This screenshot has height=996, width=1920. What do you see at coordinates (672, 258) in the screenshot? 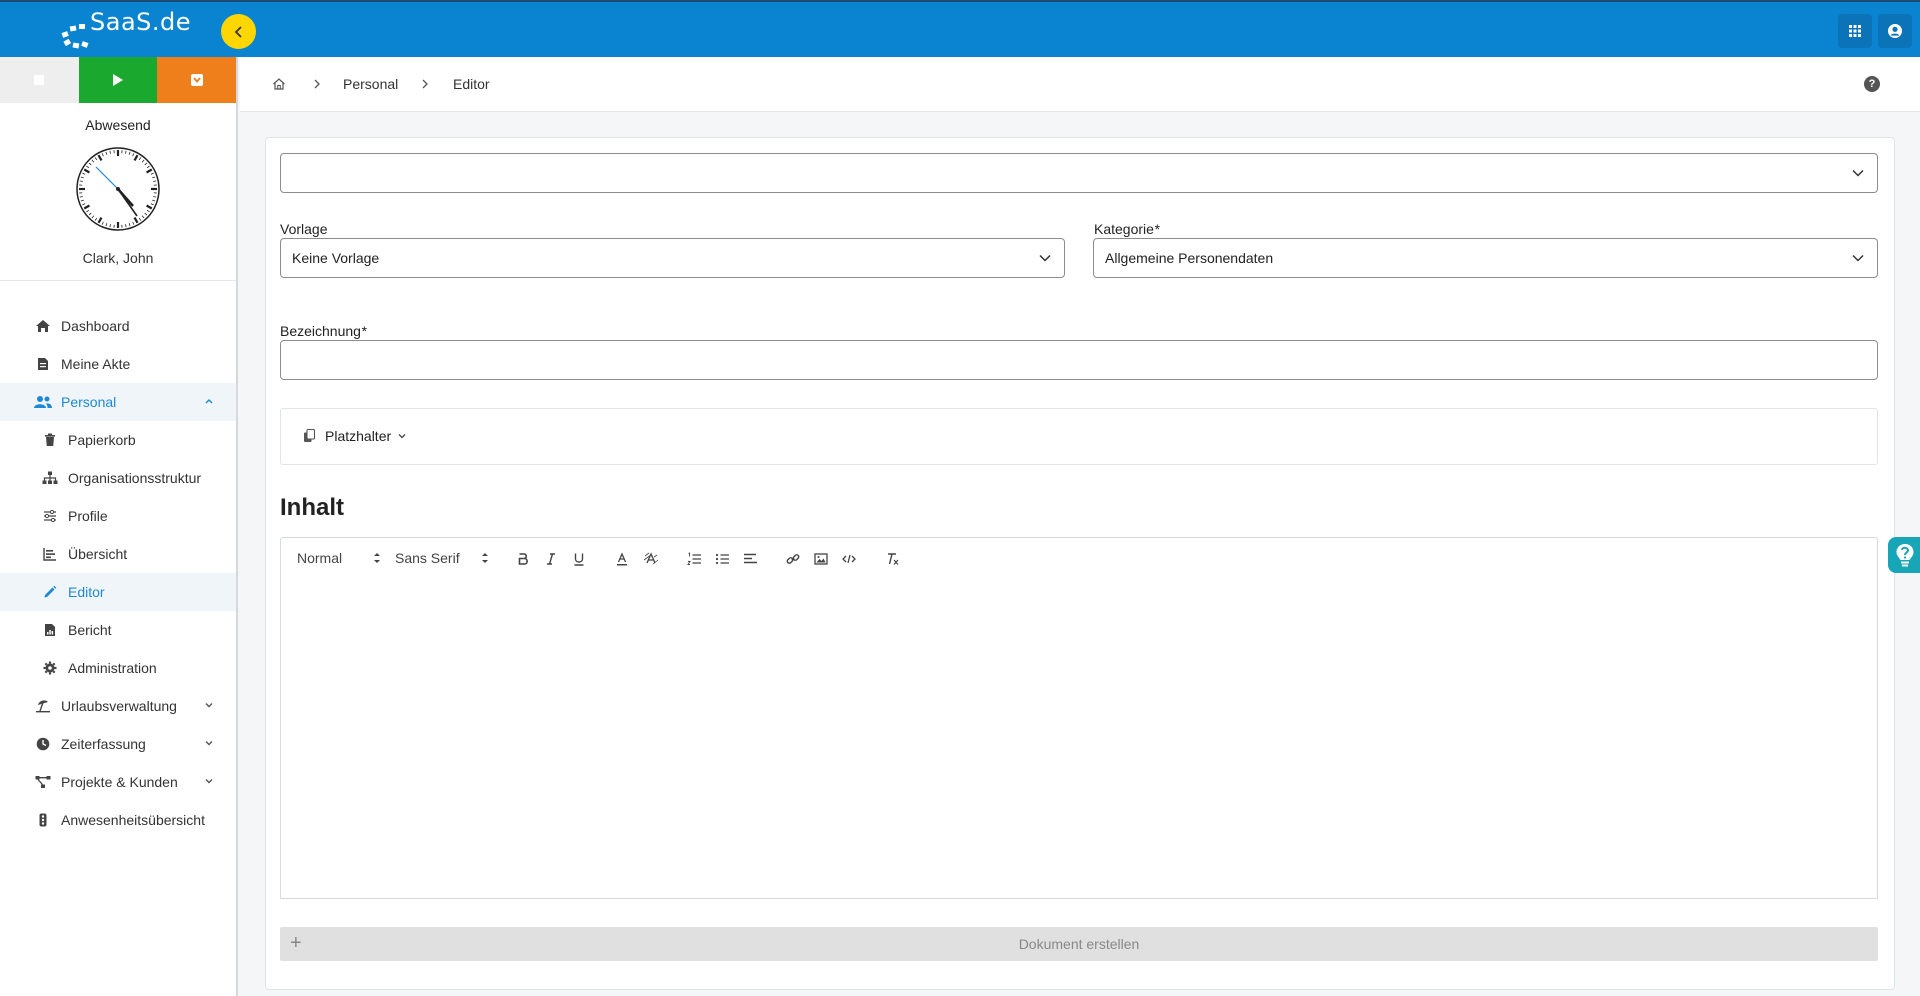
I see `vorlage-select: Keine Vorlage` at bounding box center [672, 258].